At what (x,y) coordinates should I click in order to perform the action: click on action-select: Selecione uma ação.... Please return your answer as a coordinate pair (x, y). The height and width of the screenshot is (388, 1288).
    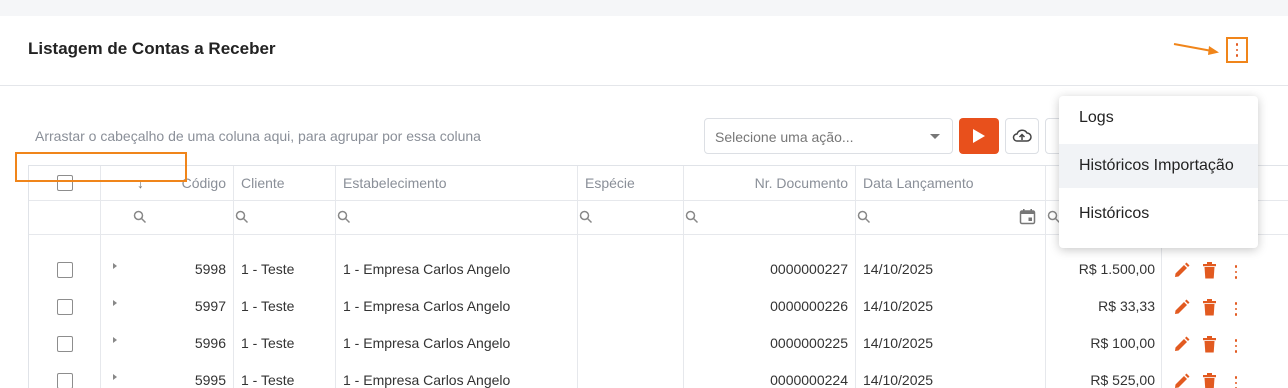
    Looking at the image, I should click on (828, 136).